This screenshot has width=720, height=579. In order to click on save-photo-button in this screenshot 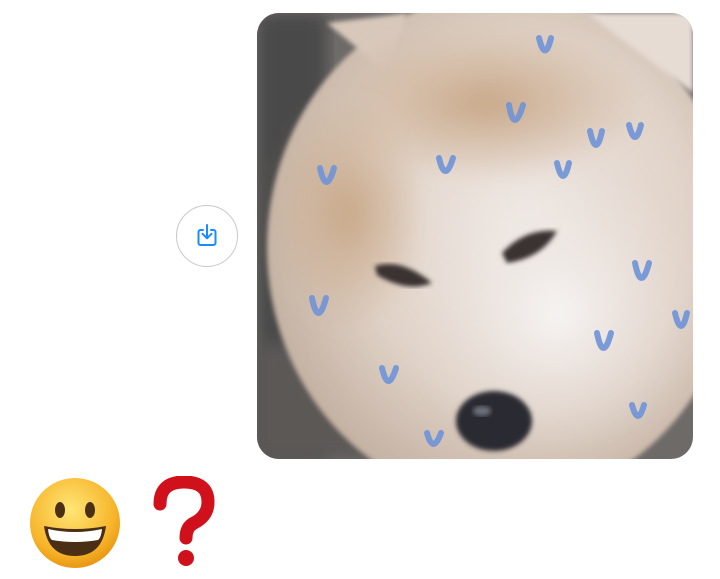, I will do `click(207, 236)`.